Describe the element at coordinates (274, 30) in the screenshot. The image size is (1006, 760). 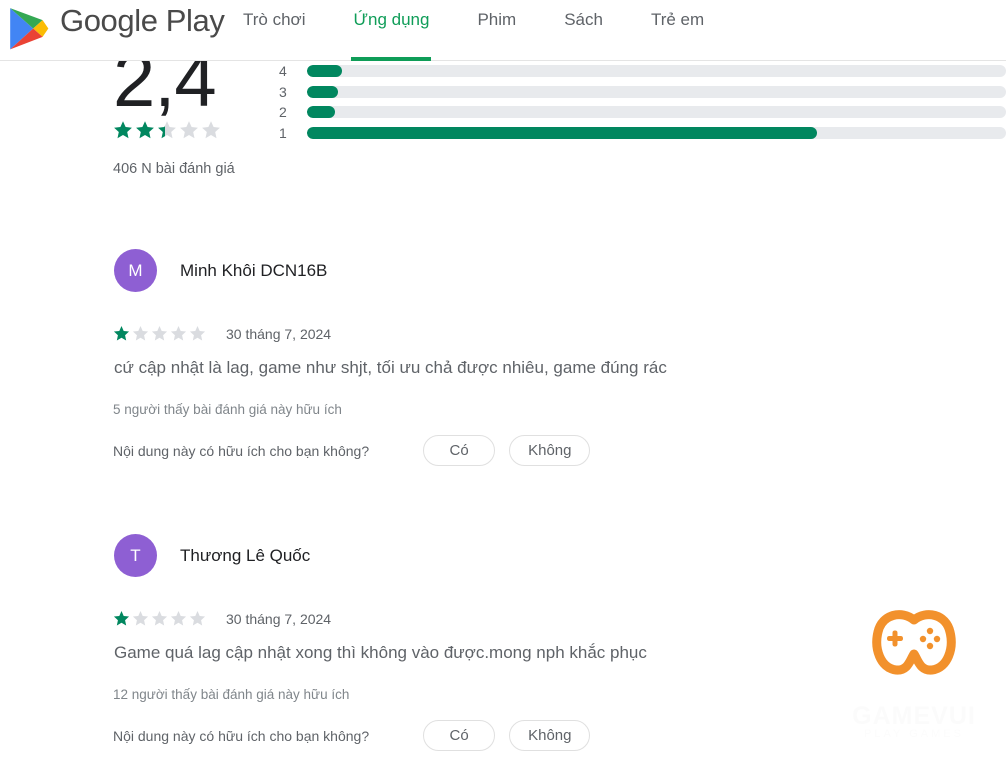
I see `nav-item-games: Trò chơi` at that location.